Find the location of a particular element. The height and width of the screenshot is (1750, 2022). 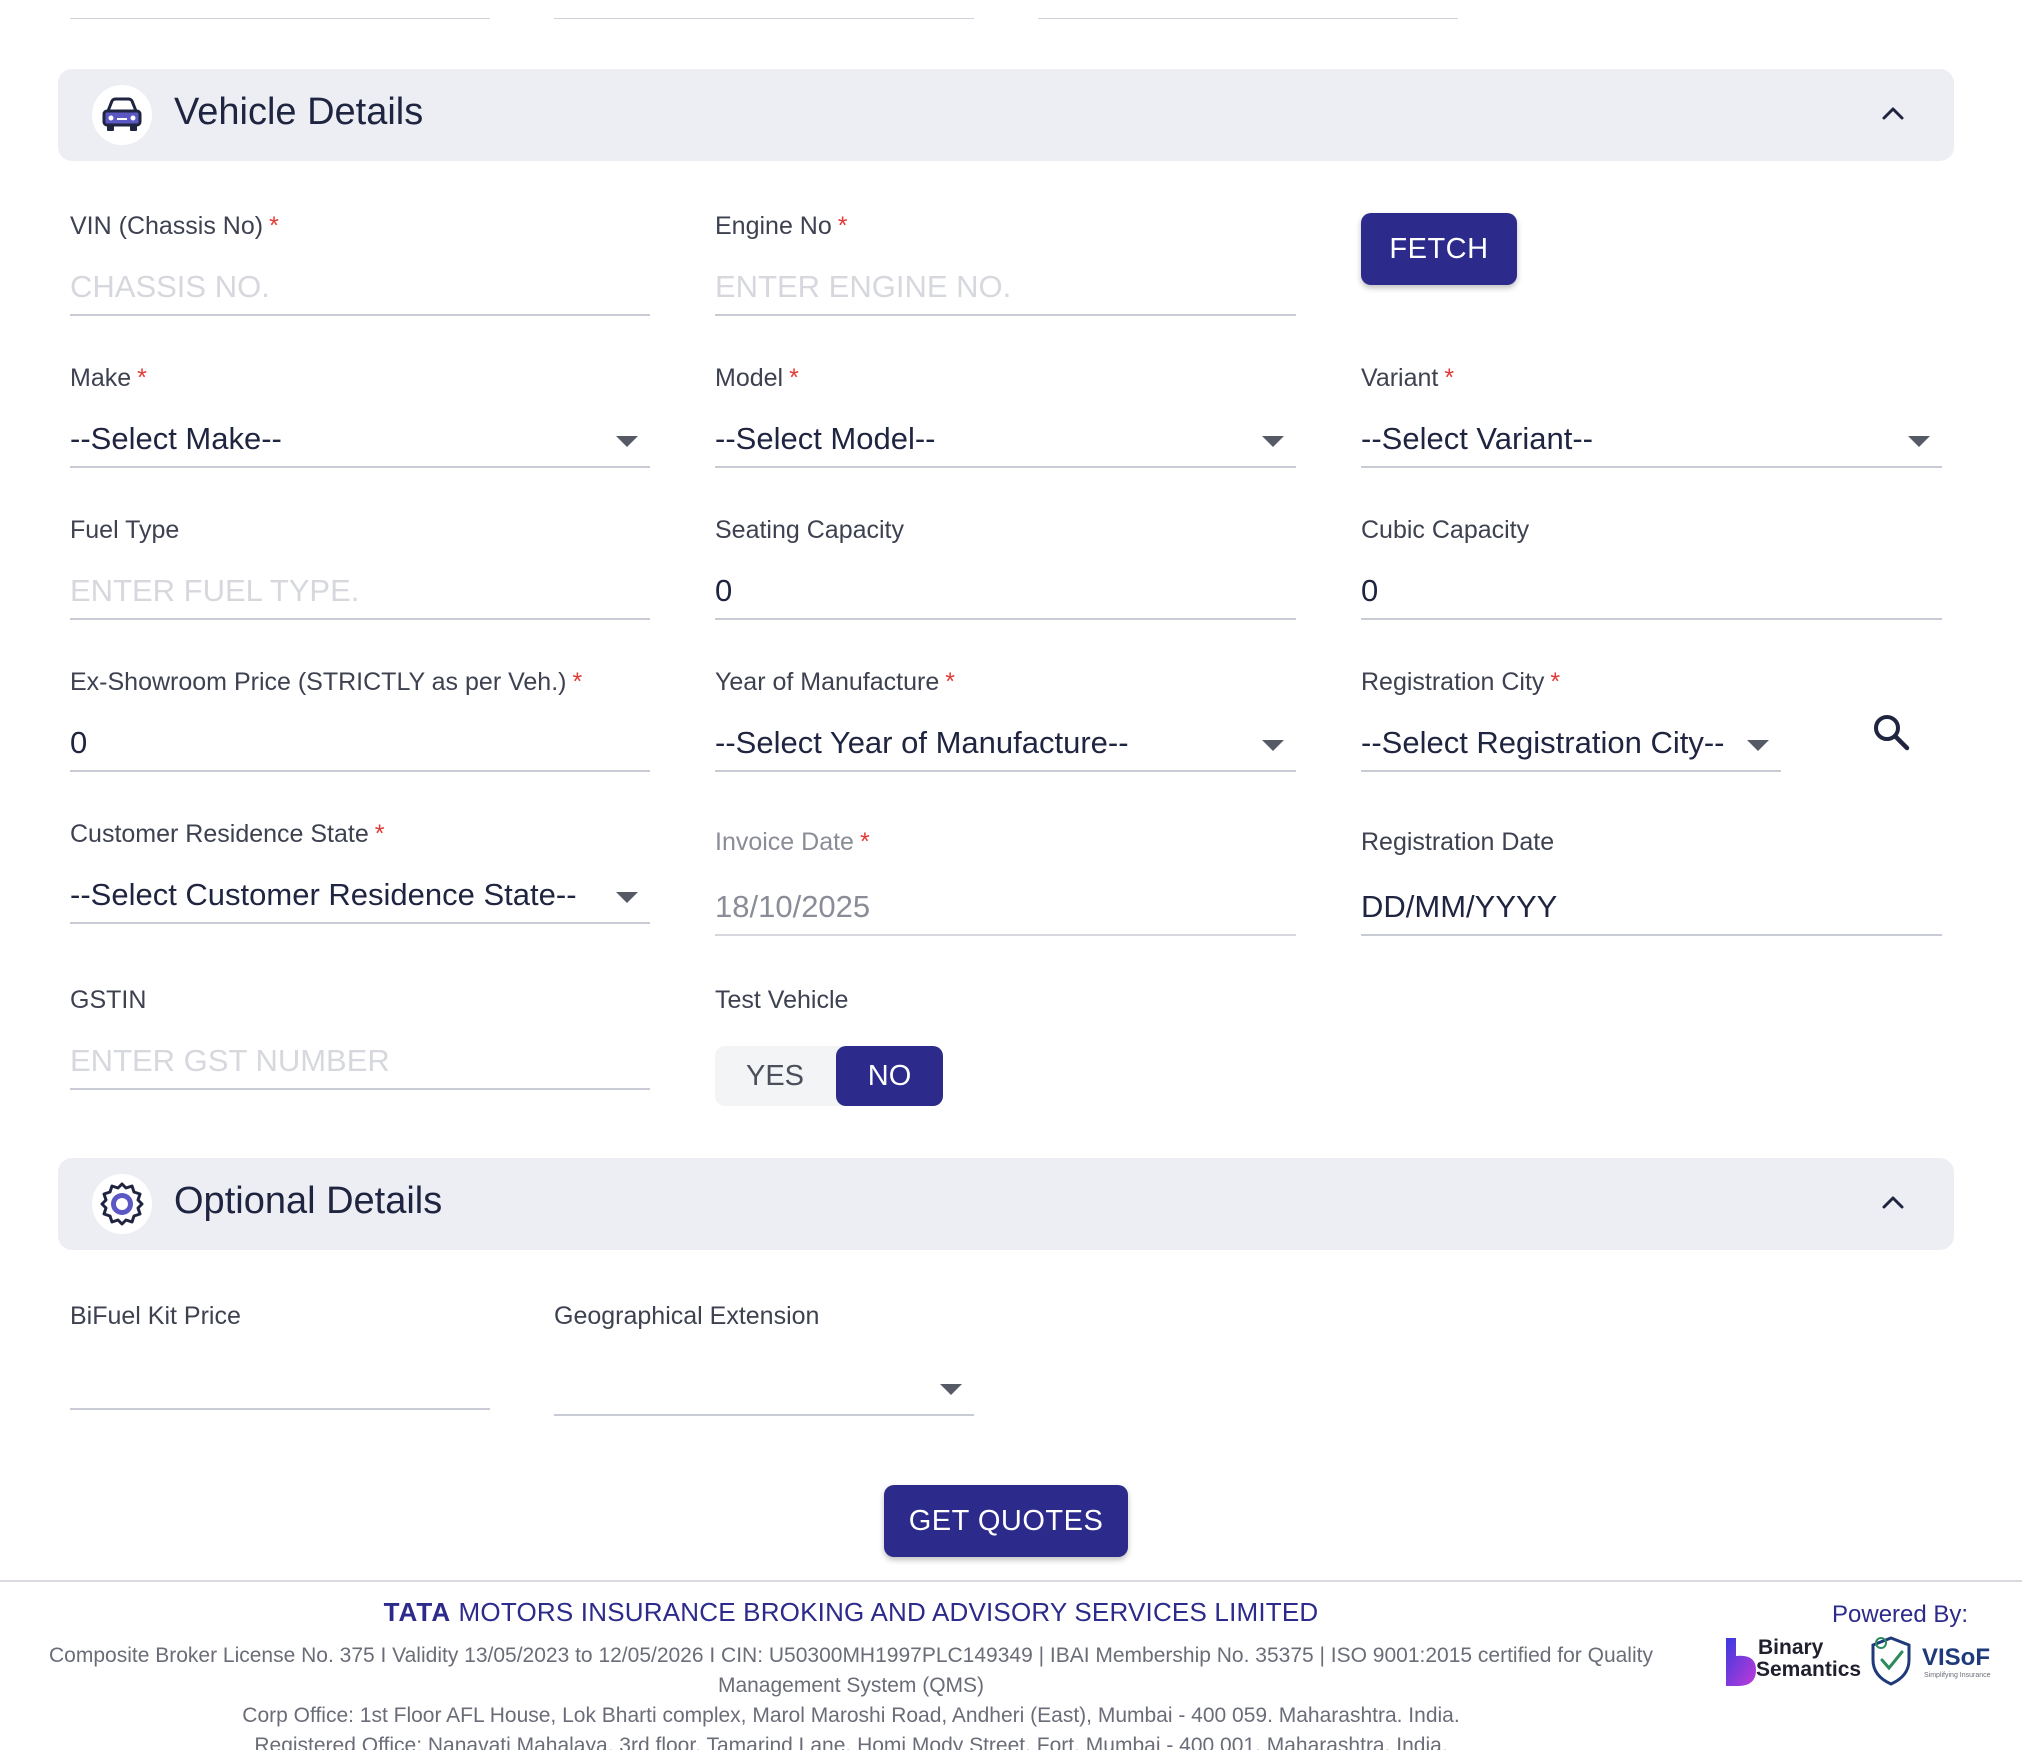

cubic-capacity-input: 0 is located at coordinates (1651, 592).